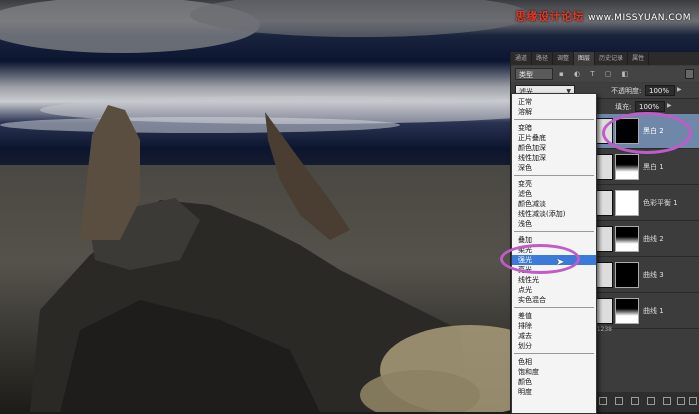 The width and height of the screenshot is (699, 414). Describe the element at coordinates (554, 224) in the screenshot. I see `blend-mode-option: 浅色` at that location.